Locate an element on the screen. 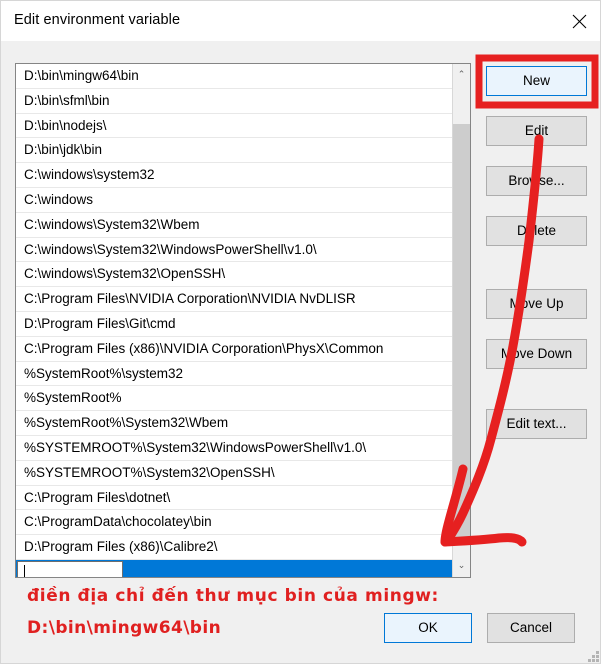  edit-button: Edit is located at coordinates (536, 131).